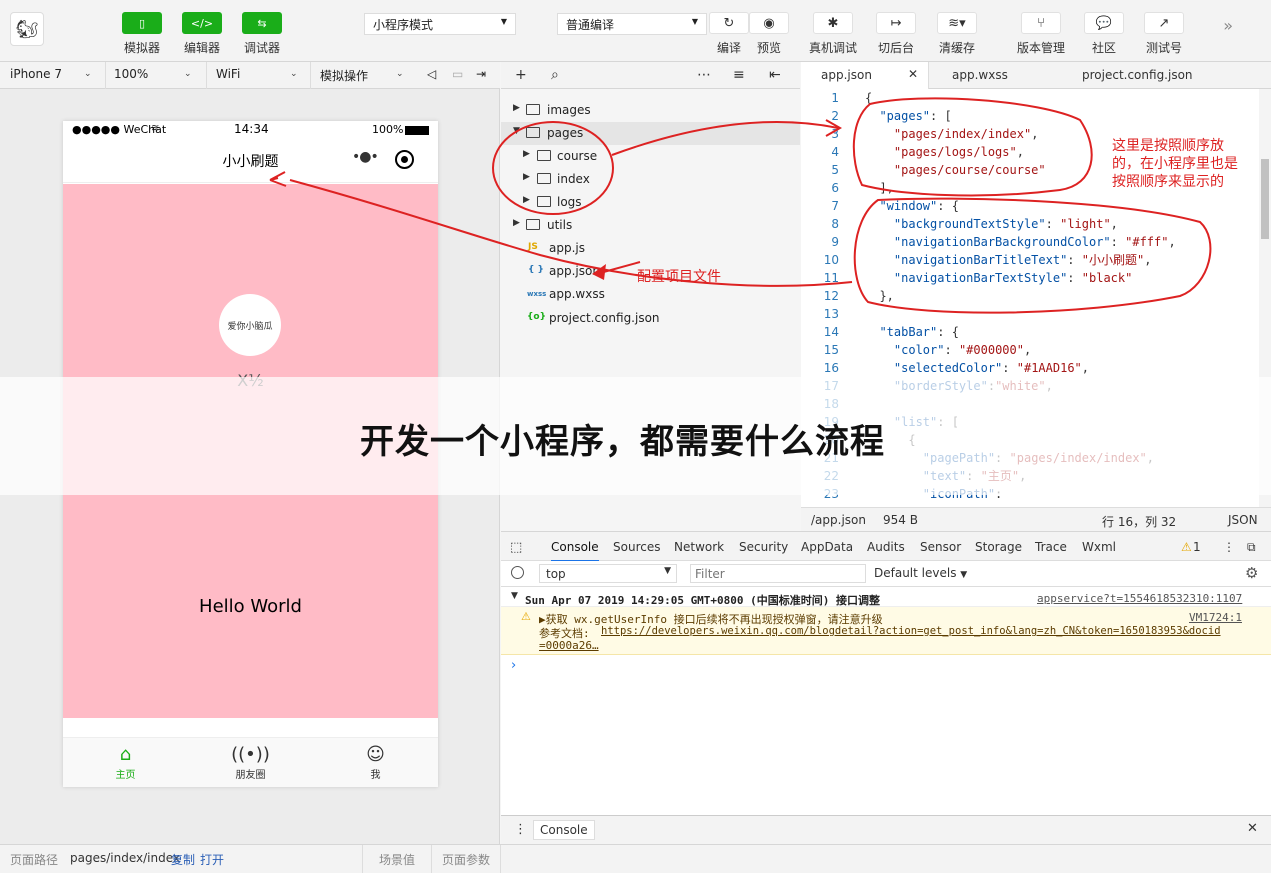 The height and width of the screenshot is (873, 1271). What do you see at coordinates (555, 75) in the screenshot?
I see `search-icon: ⌕` at bounding box center [555, 75].